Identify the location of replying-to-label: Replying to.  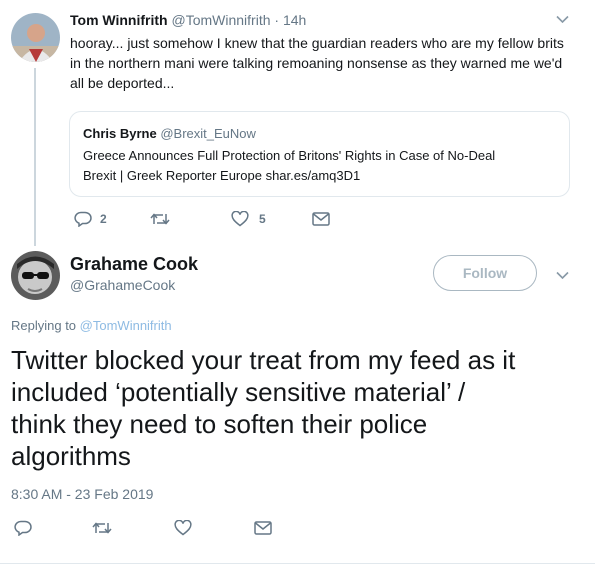
(44, 325).